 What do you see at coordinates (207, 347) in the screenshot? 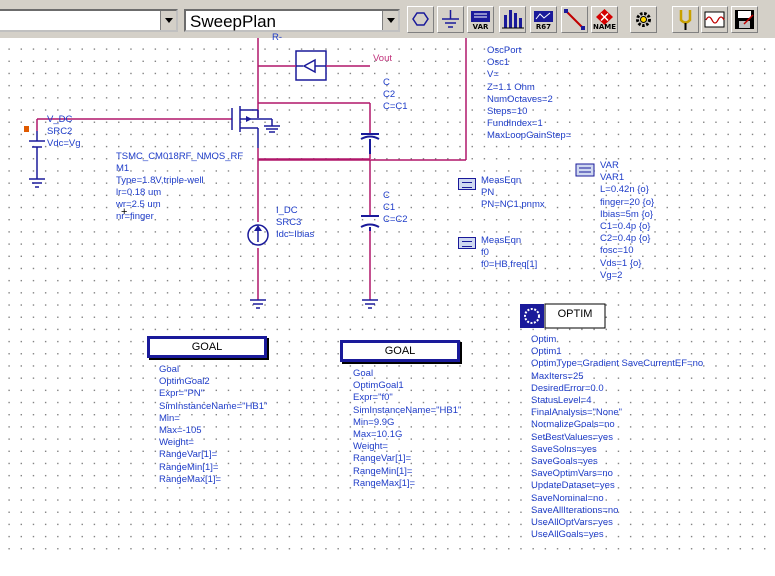
I see `goal-left-box: GOAL` at bounding box center [207, 347].